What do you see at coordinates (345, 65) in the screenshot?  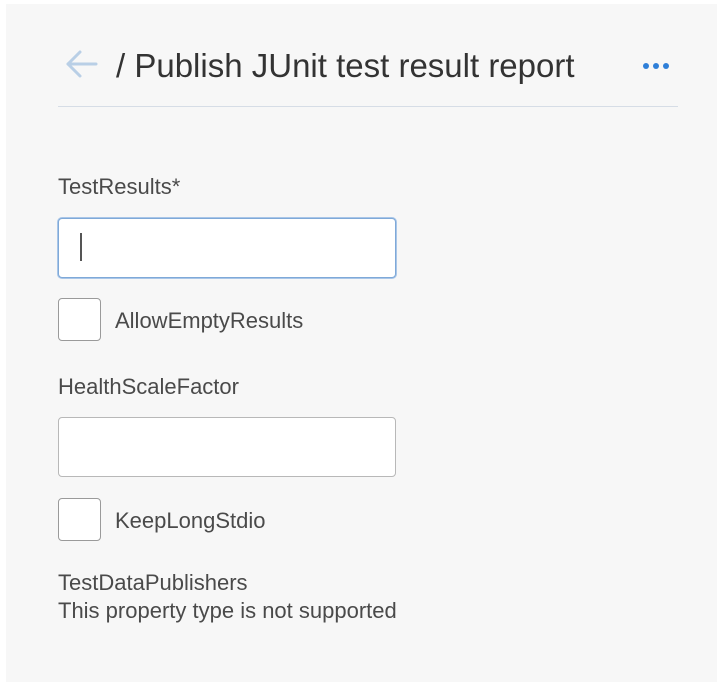 I see `page-title: / Publish JUnit test result report` at bounding box center [345, 65].